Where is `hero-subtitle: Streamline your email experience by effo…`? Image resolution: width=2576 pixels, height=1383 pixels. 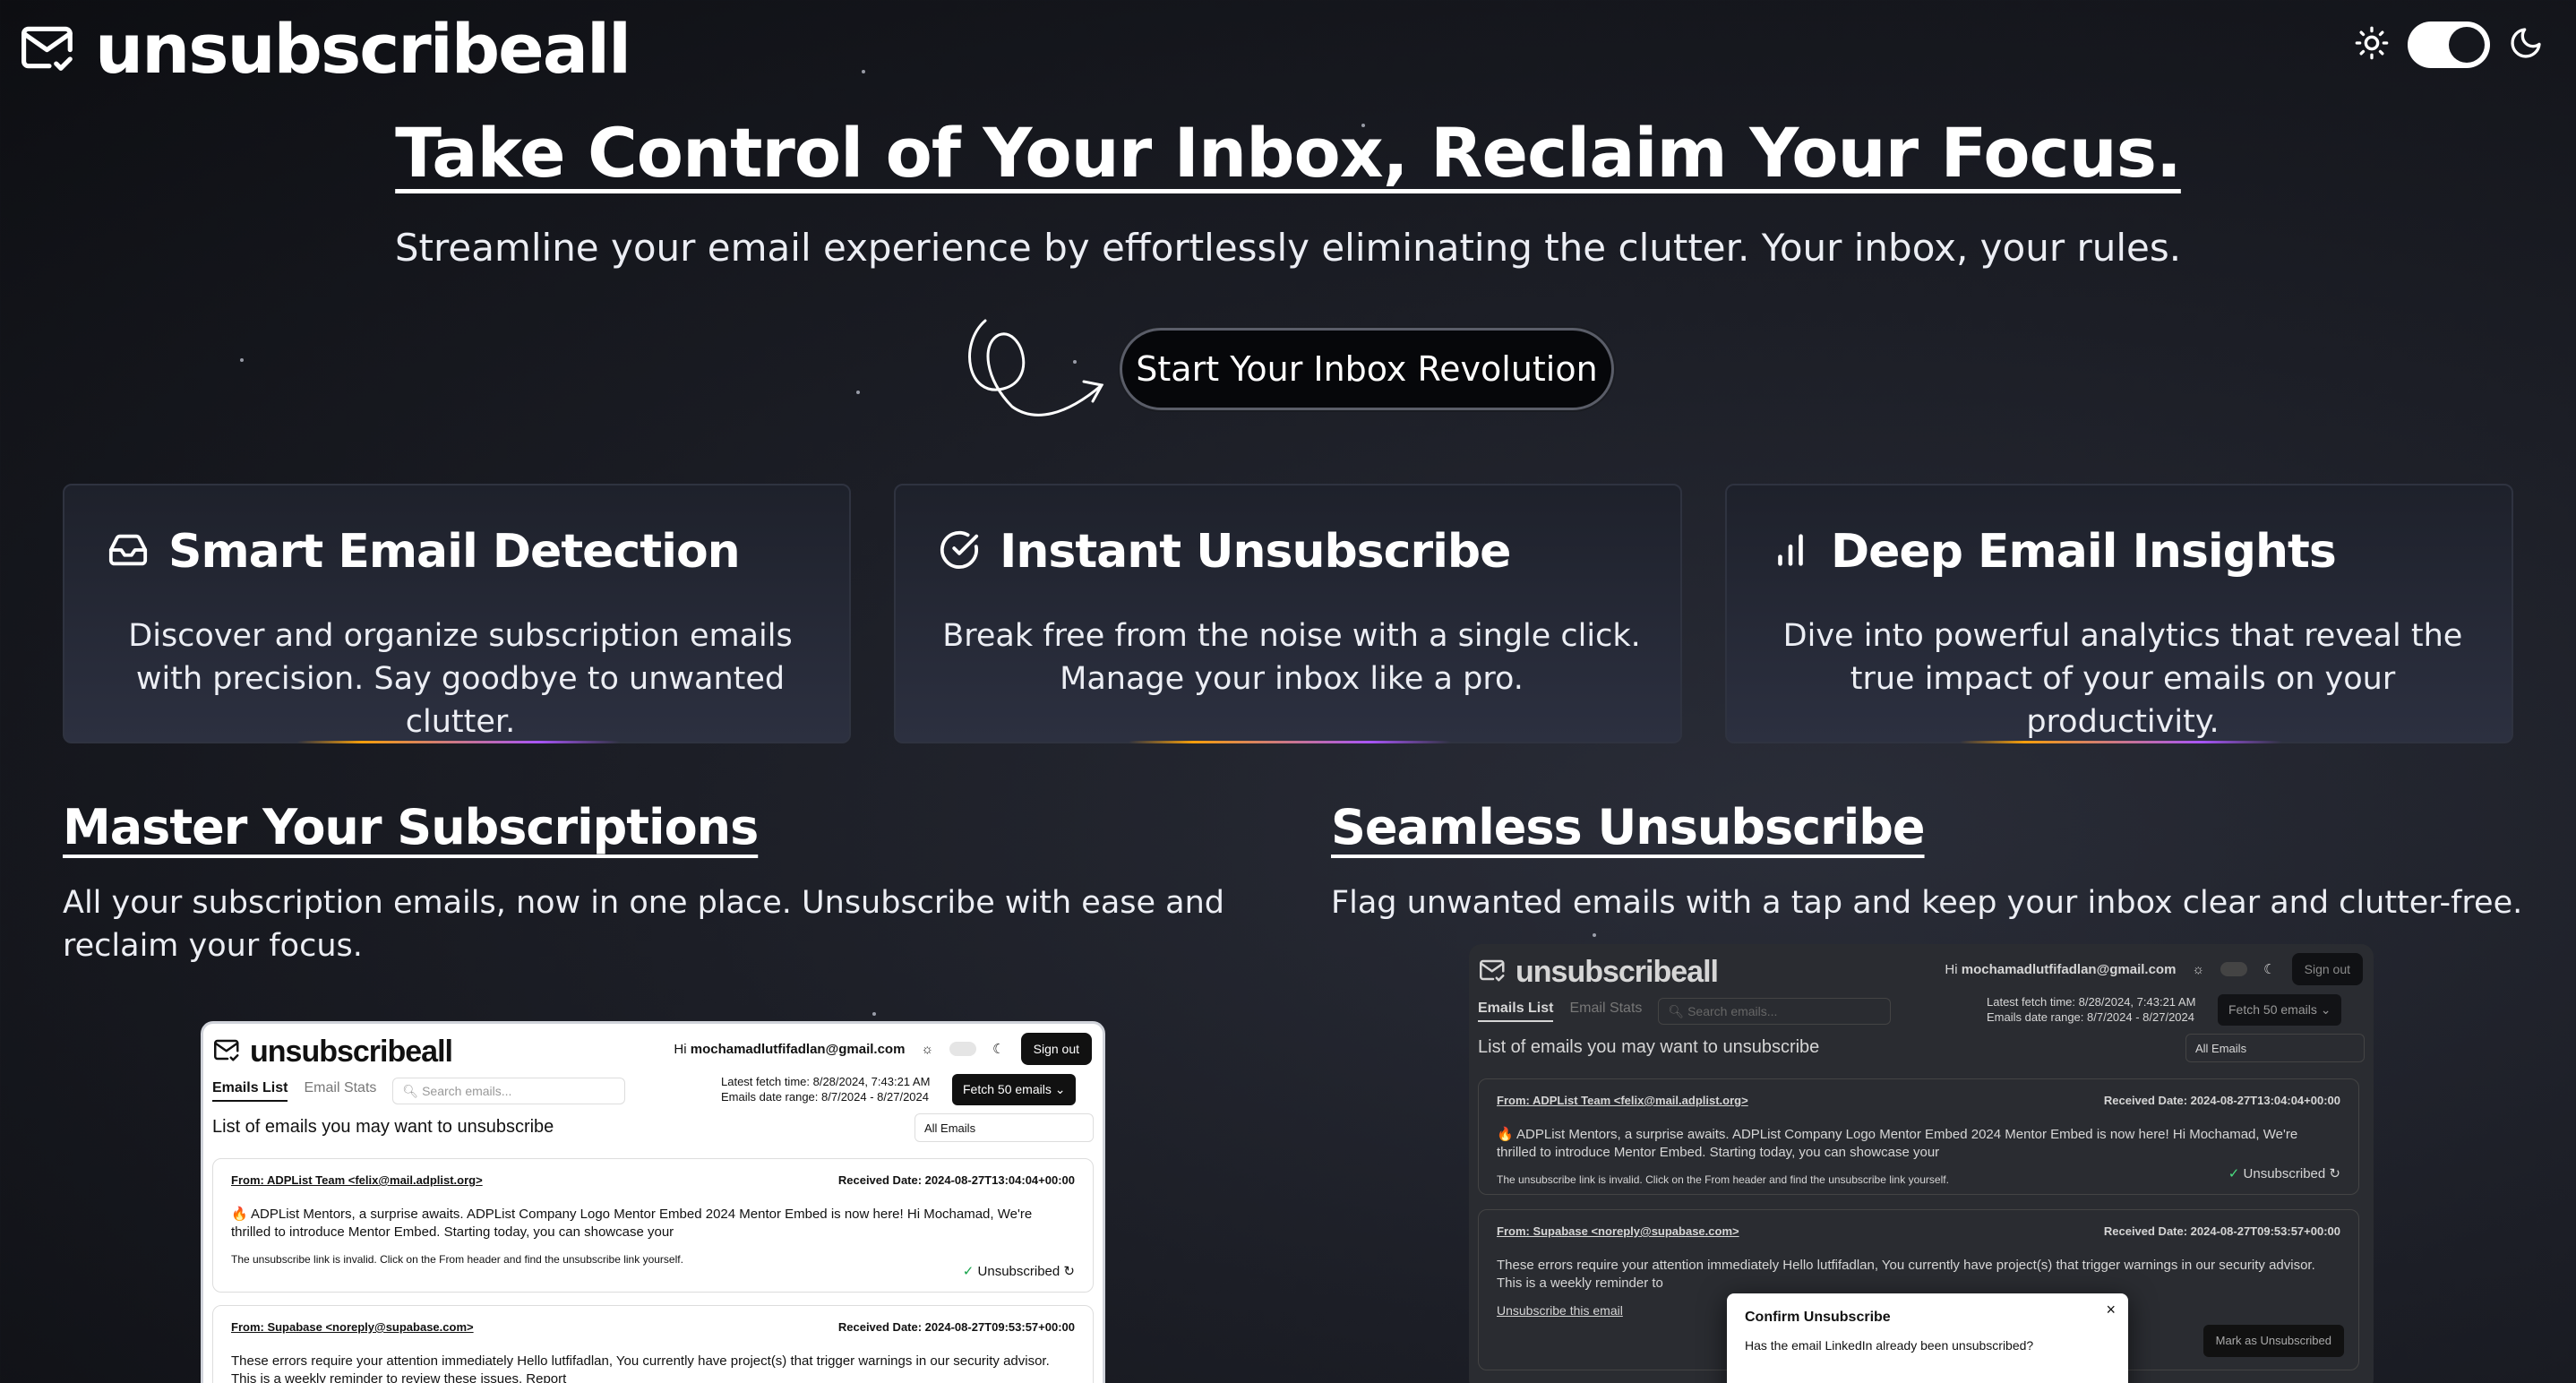 hero-subtitle: Streamline your email experience by effo… is located at coordinates (1288, 248).